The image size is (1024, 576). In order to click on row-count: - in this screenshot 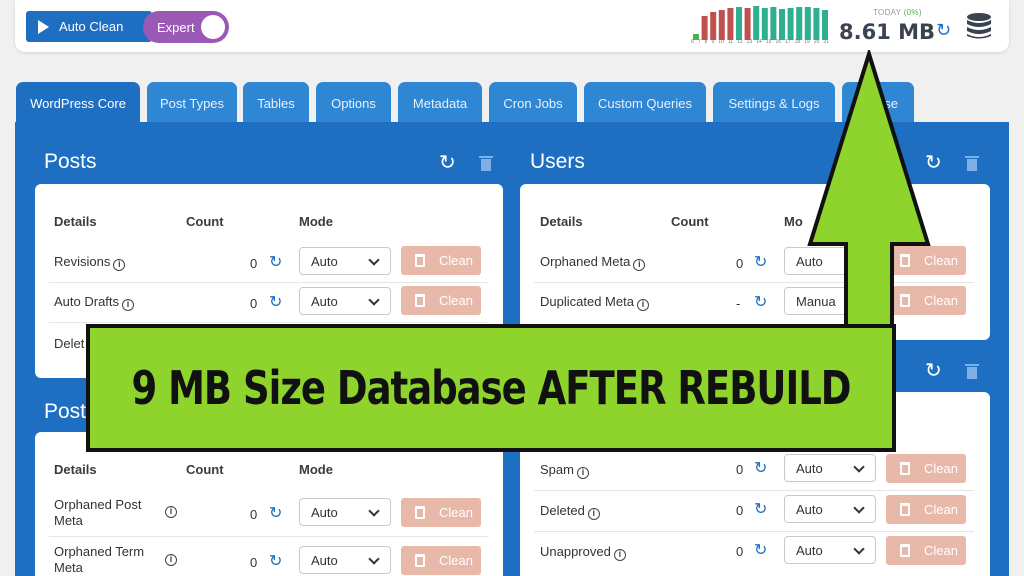, I will do `click(738, 303)`.